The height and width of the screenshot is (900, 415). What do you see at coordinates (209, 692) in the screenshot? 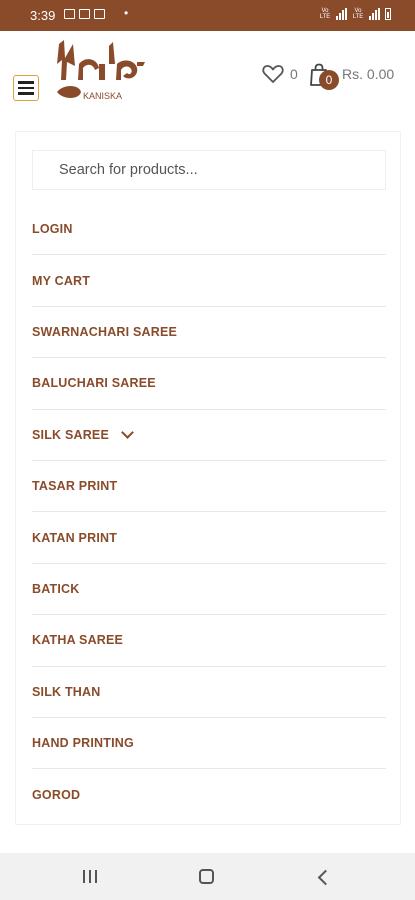
I see `menu-item-silk-than: SILK THAN` at bounding box center [209, 692].